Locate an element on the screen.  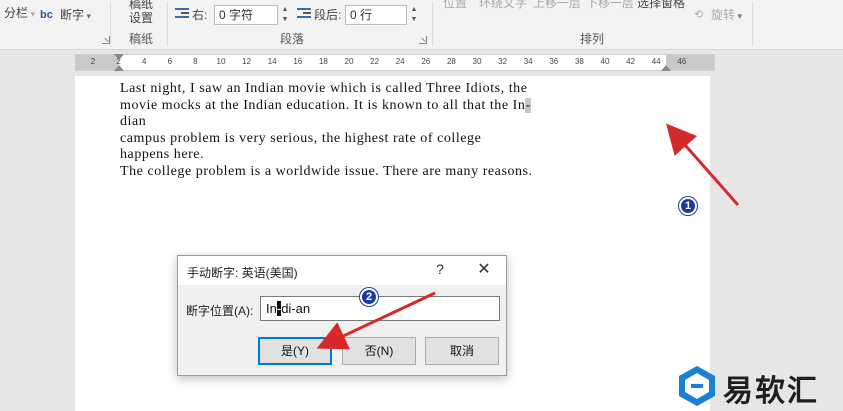
step-badge-2: 2 is located at coordinates (369, 297).